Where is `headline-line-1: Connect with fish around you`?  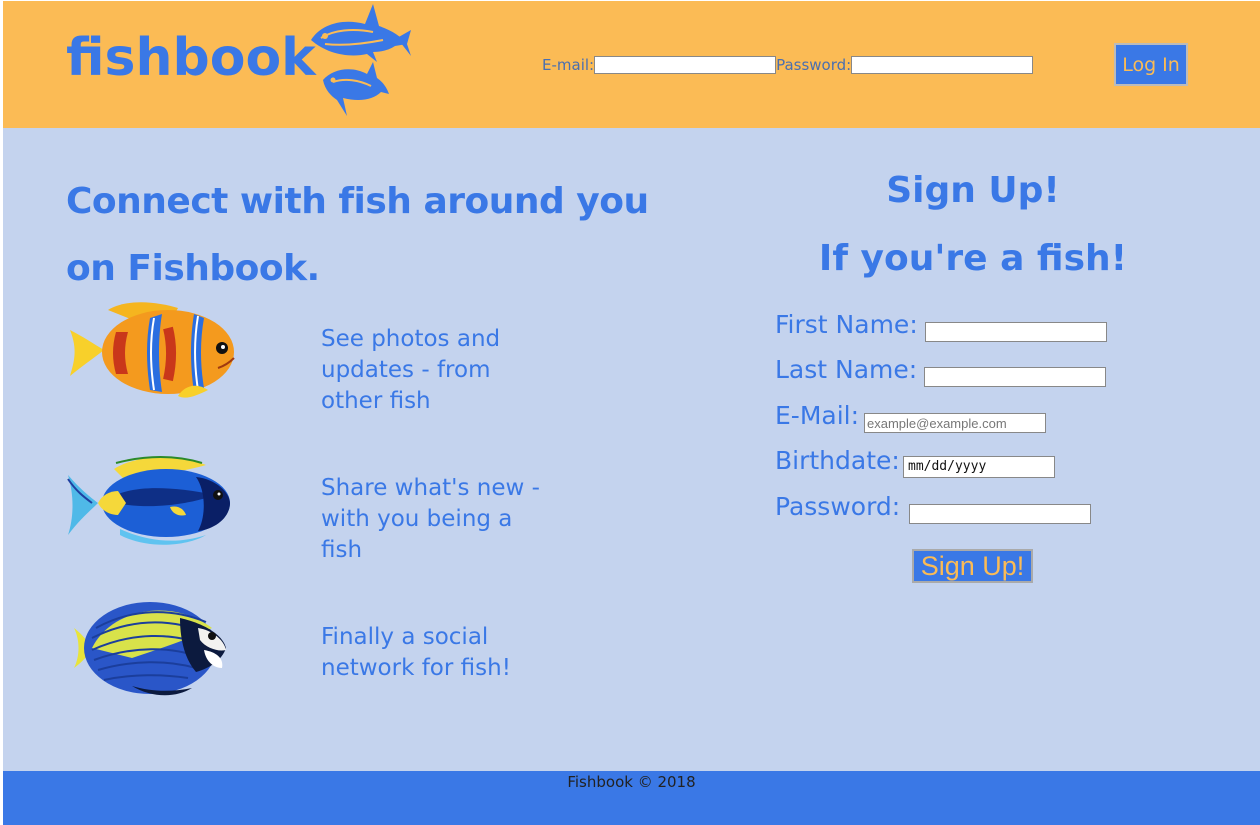
headline-line-1: Connect with fish around you is located at coordinates (357, 201).